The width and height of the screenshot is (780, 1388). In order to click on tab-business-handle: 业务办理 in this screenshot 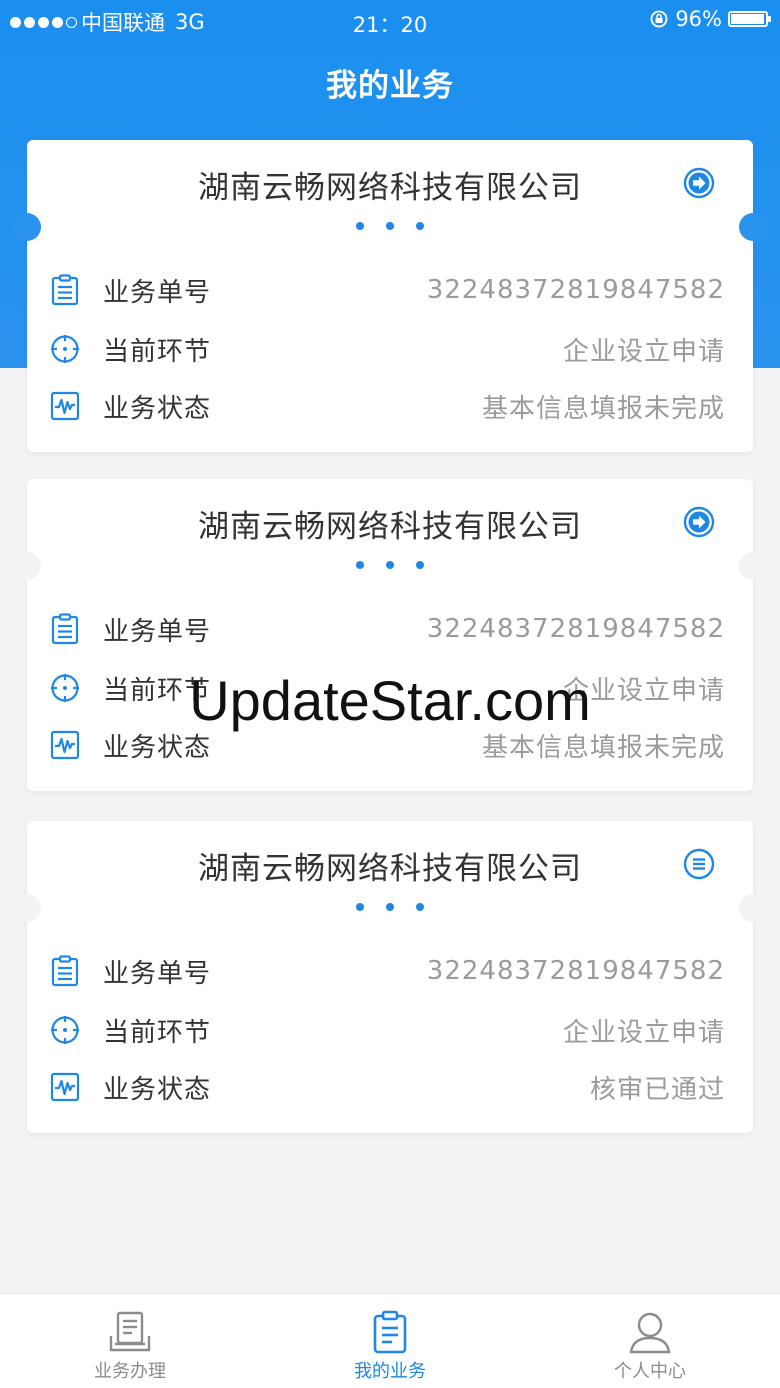, I will do `click(130, 1341)`.